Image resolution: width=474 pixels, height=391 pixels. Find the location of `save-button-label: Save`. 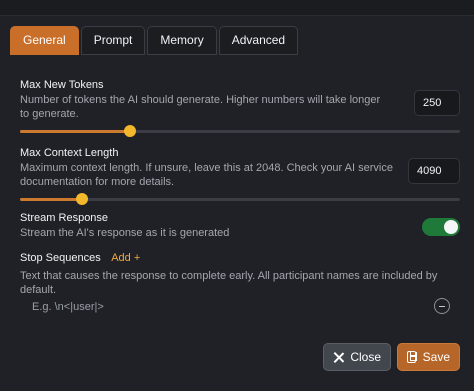

save-button-label: Save is located at coordinates (436, 357).